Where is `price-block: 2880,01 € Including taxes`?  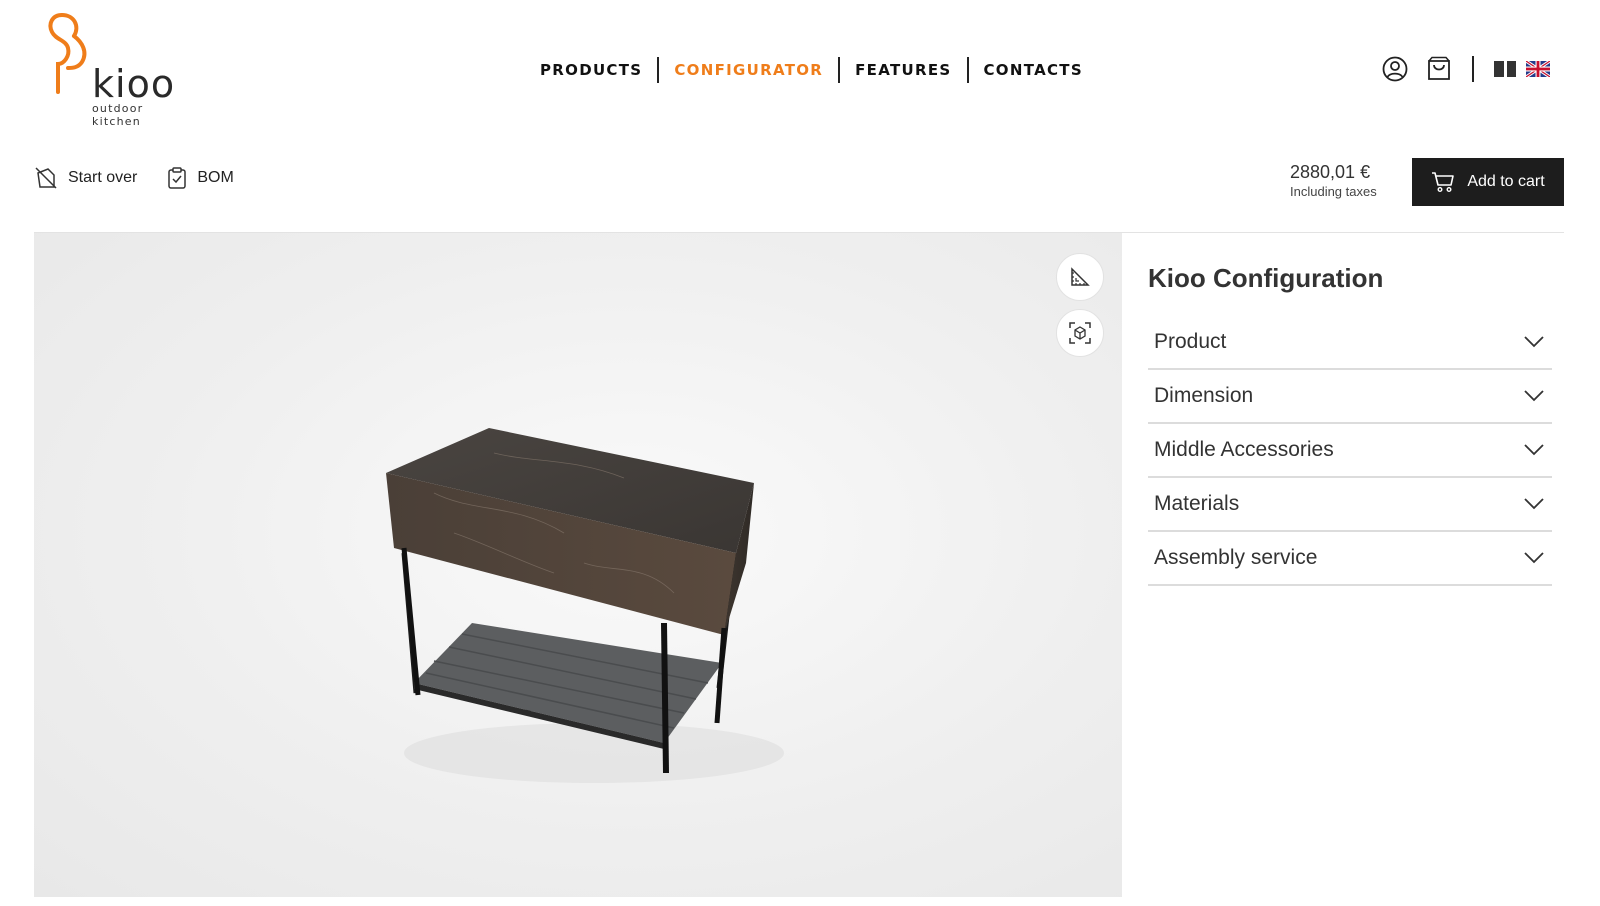
price-block: 2880,01 € Including taxes is located at coordinates (1333, 180).